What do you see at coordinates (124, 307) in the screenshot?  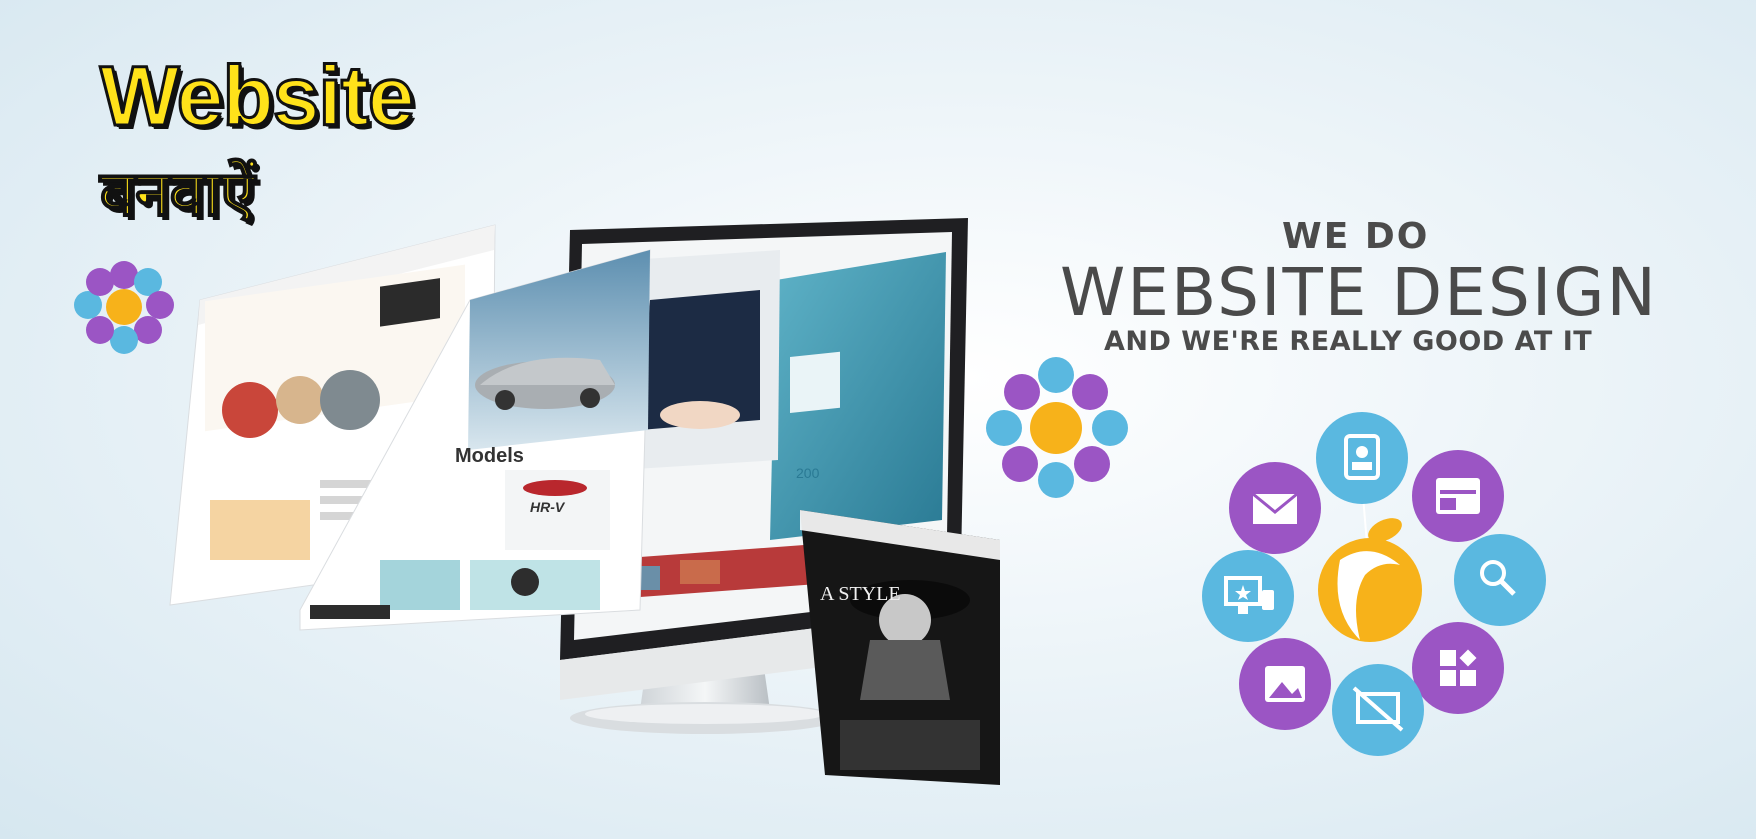 I see `flower-decoration-left` at bounding box center [124, 307].